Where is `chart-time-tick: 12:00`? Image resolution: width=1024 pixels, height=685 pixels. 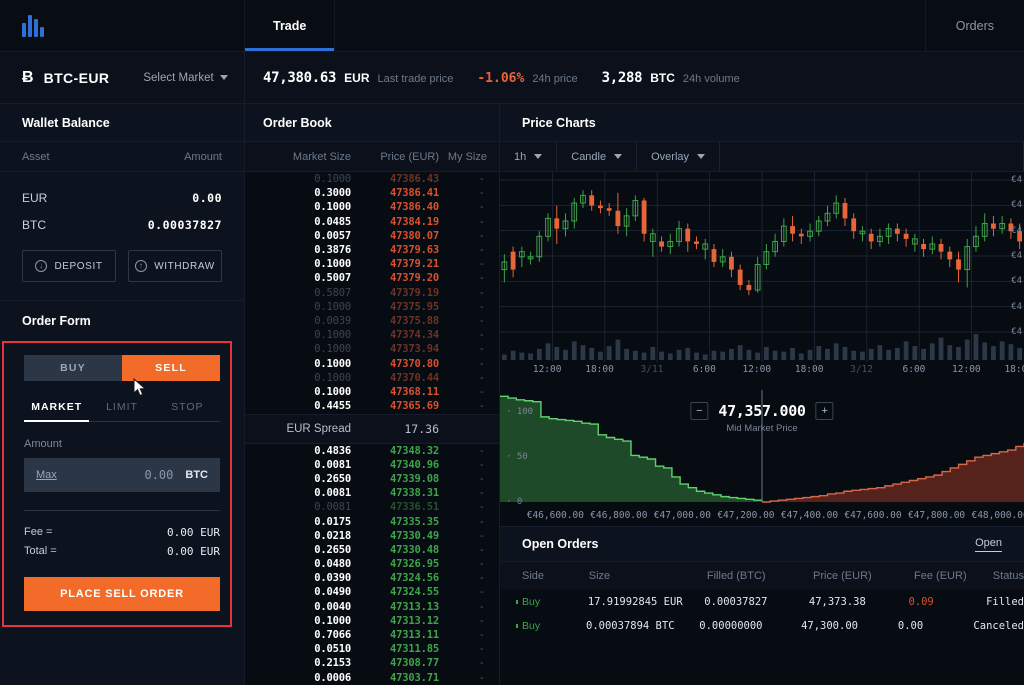 chart-time-tick: 12:00 is located at coordinates (757, 369).